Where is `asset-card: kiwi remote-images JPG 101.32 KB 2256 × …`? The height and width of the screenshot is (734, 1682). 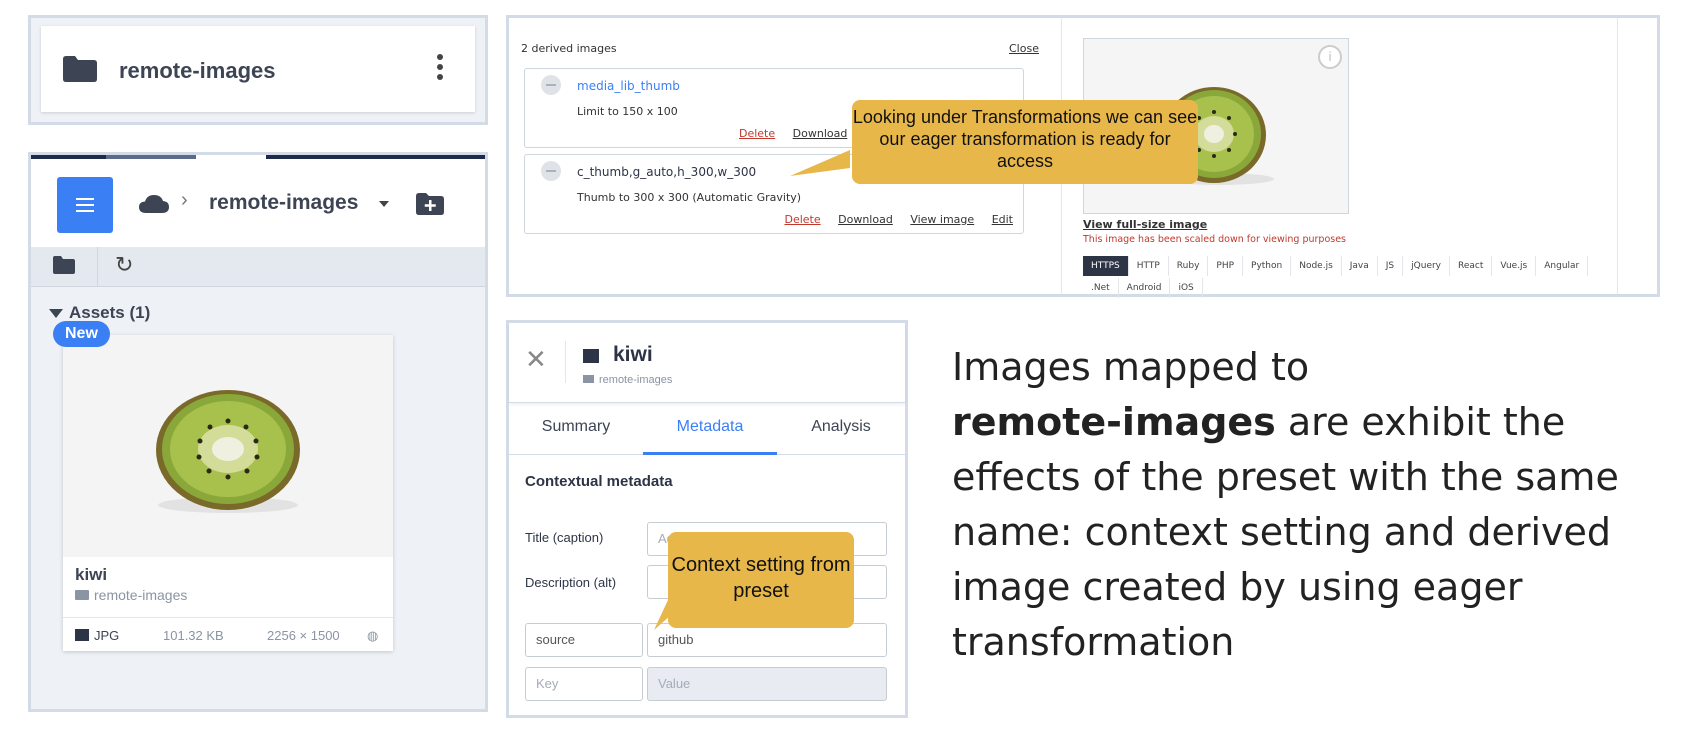
asset-card: kiwi remote-images JPG 101.32 KB 2256 × … is located at coordinates (228, 493).